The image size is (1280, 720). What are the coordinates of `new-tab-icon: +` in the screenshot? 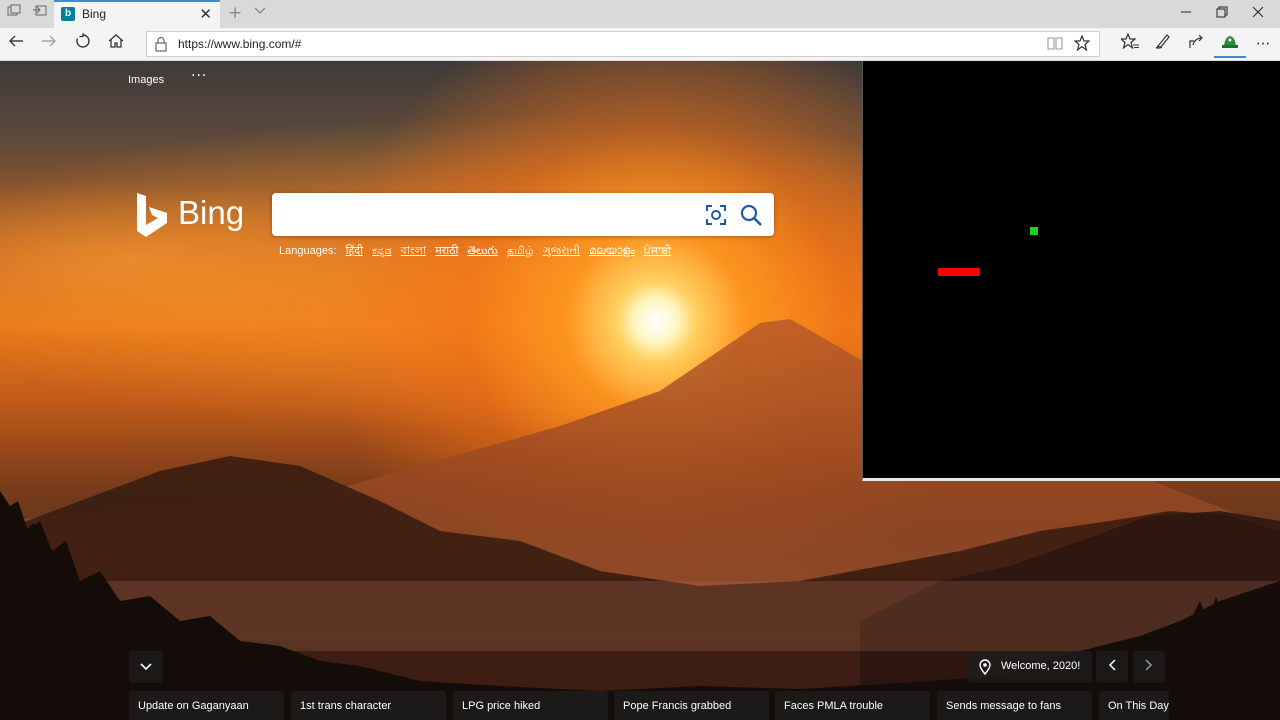 It's located at (235, 13).